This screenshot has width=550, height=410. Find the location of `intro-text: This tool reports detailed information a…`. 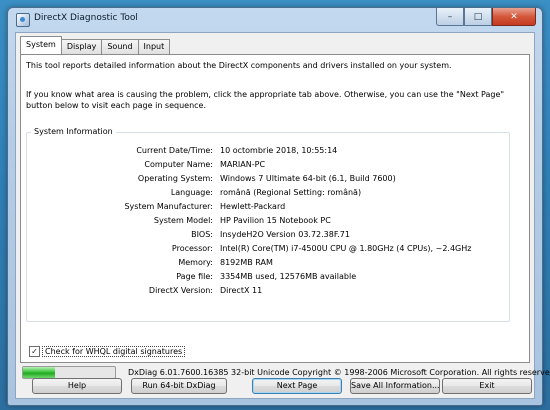

intro-text: This tool reports detailed information a… is located at coordinates (239, 65).